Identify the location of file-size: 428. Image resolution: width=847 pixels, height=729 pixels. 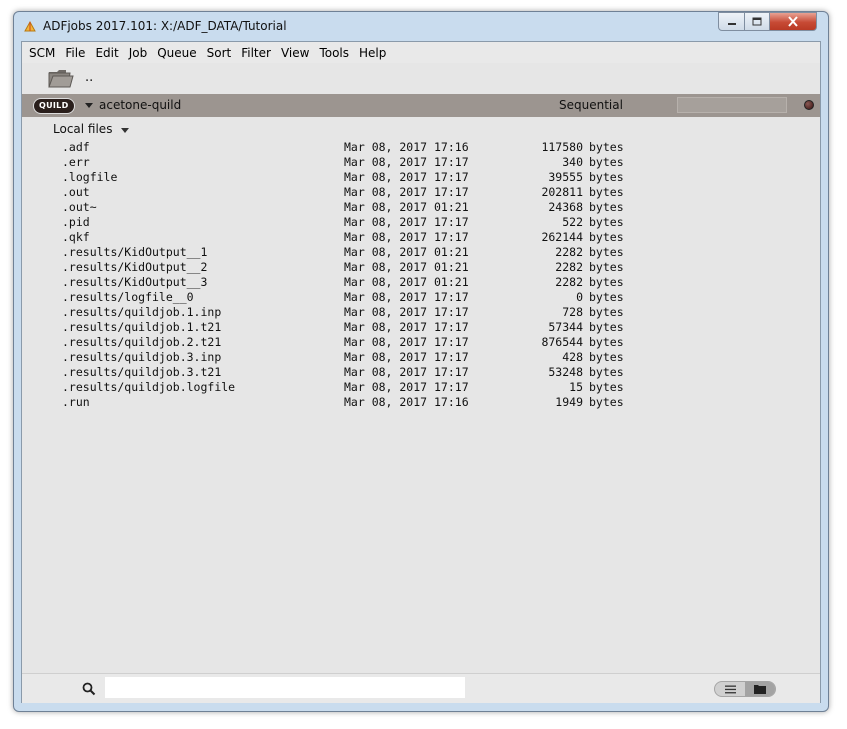
(572, 357).